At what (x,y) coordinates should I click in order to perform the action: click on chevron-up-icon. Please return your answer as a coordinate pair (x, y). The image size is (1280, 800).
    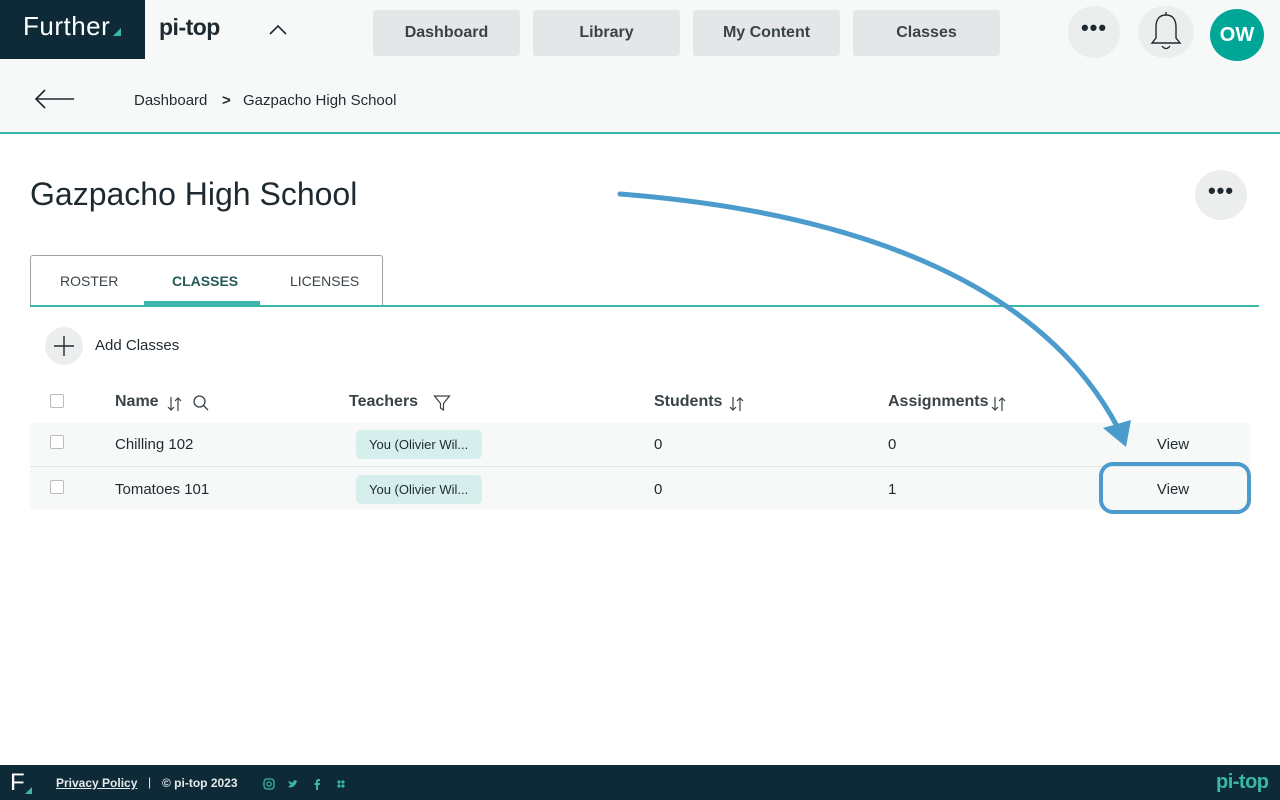
    Looking at the image, I should click on (278, 30).